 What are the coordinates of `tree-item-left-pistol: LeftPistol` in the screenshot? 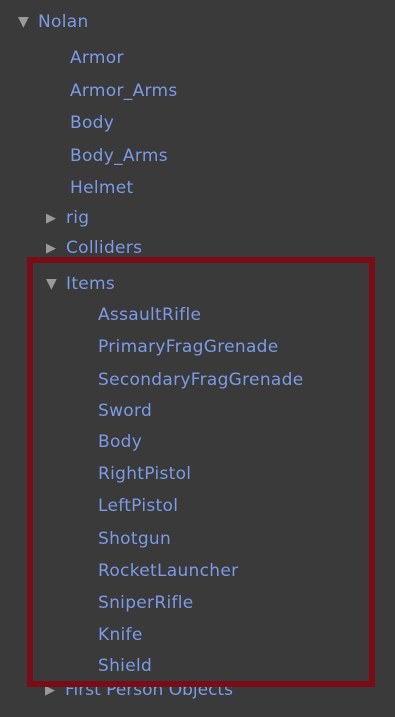 It's located at (138, 506).